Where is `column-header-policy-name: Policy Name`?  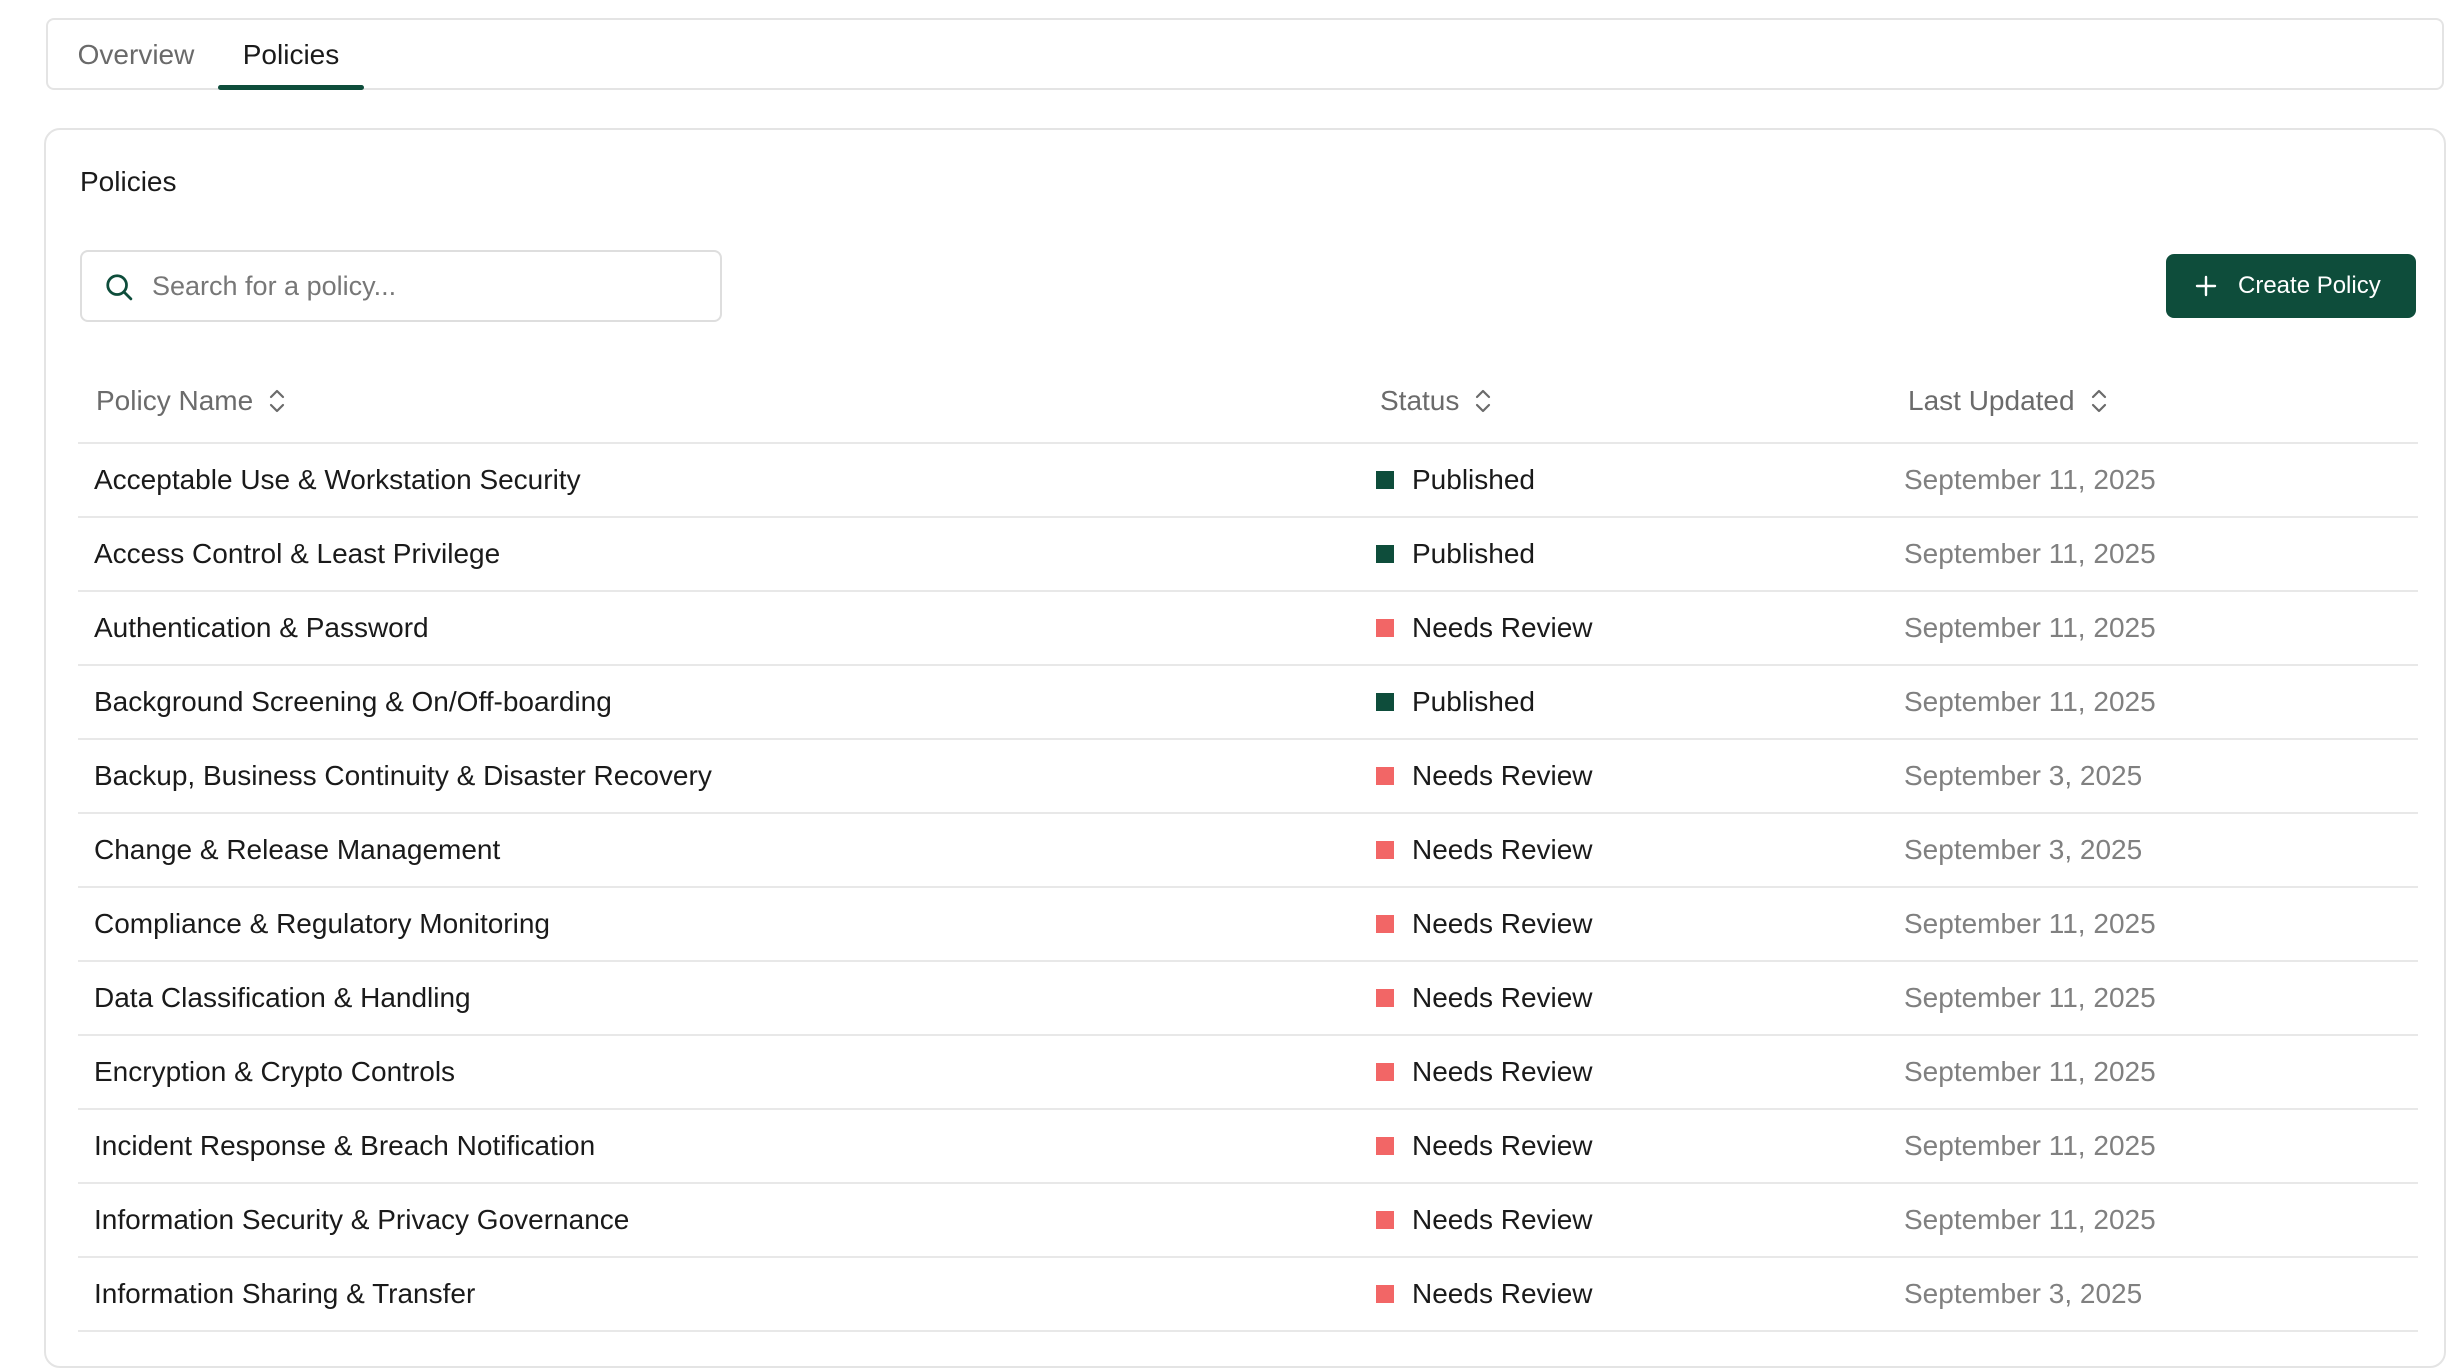
column-header-policy-name: Policy Name is located at coordinates (191, 401).